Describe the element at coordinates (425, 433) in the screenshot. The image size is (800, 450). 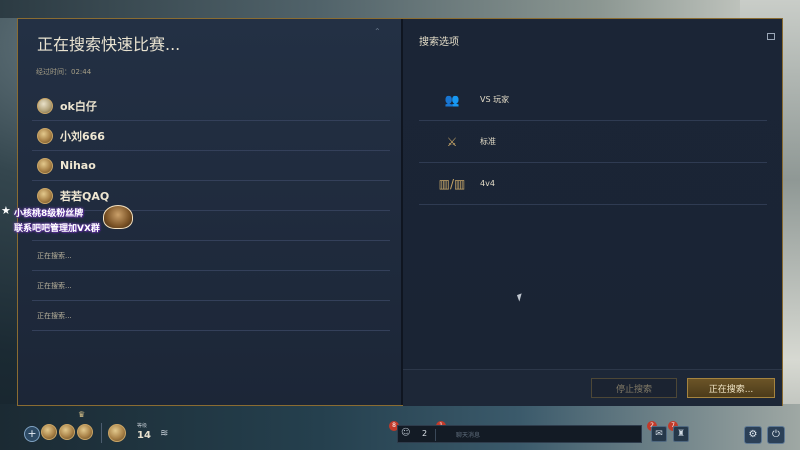
I see `chat-count: 2` at that location.